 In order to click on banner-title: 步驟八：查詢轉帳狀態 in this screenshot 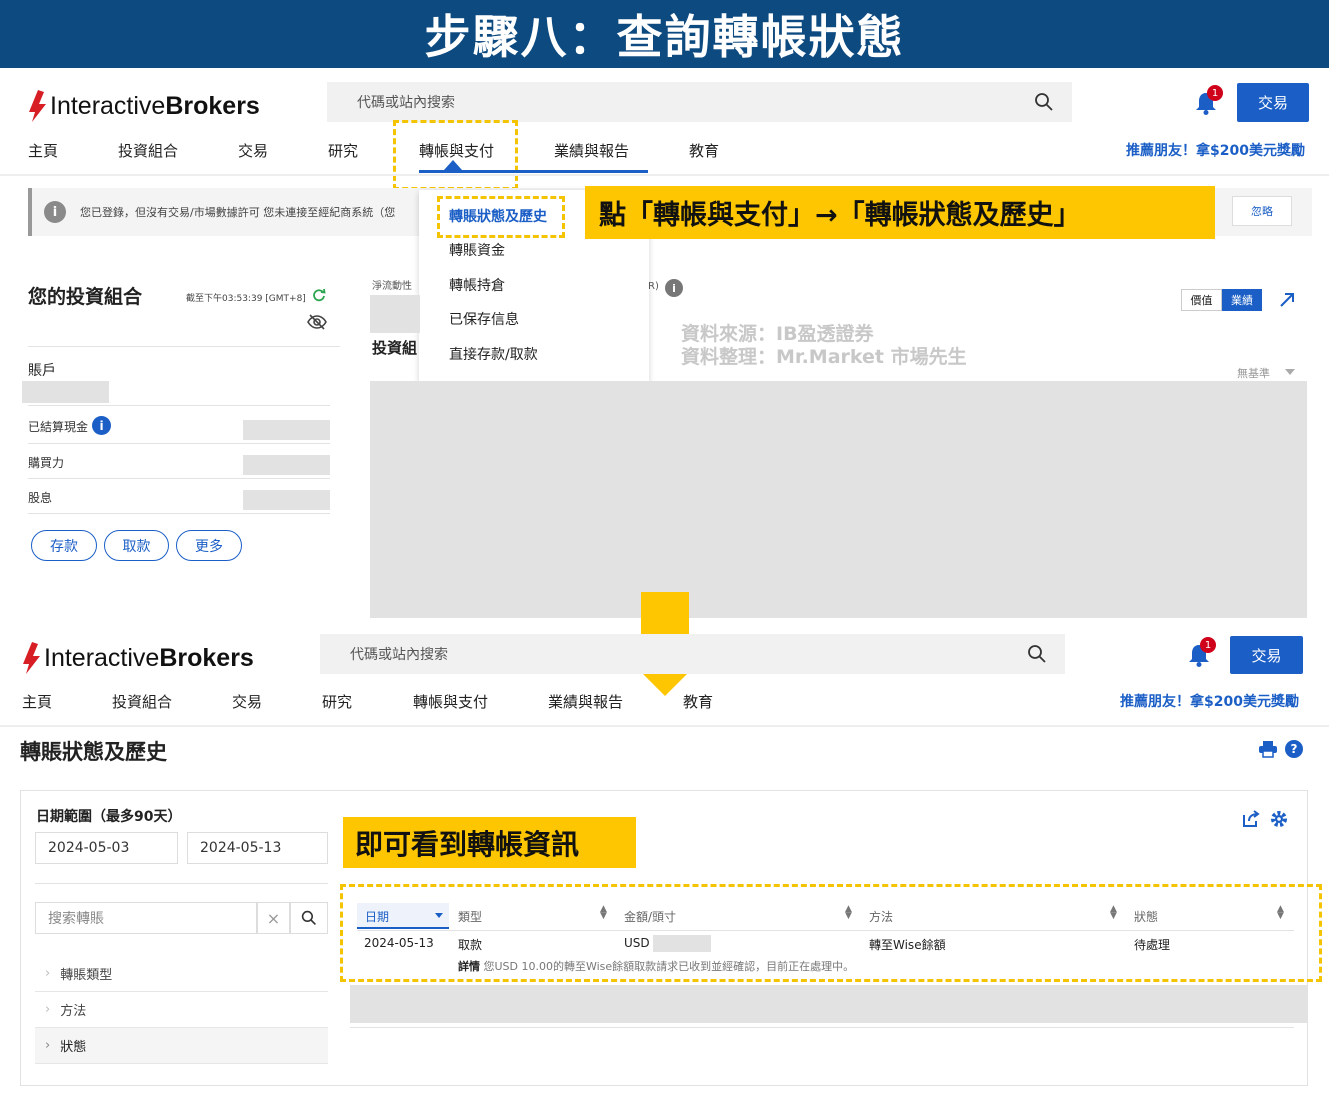, I will do `click(664, 37)`.